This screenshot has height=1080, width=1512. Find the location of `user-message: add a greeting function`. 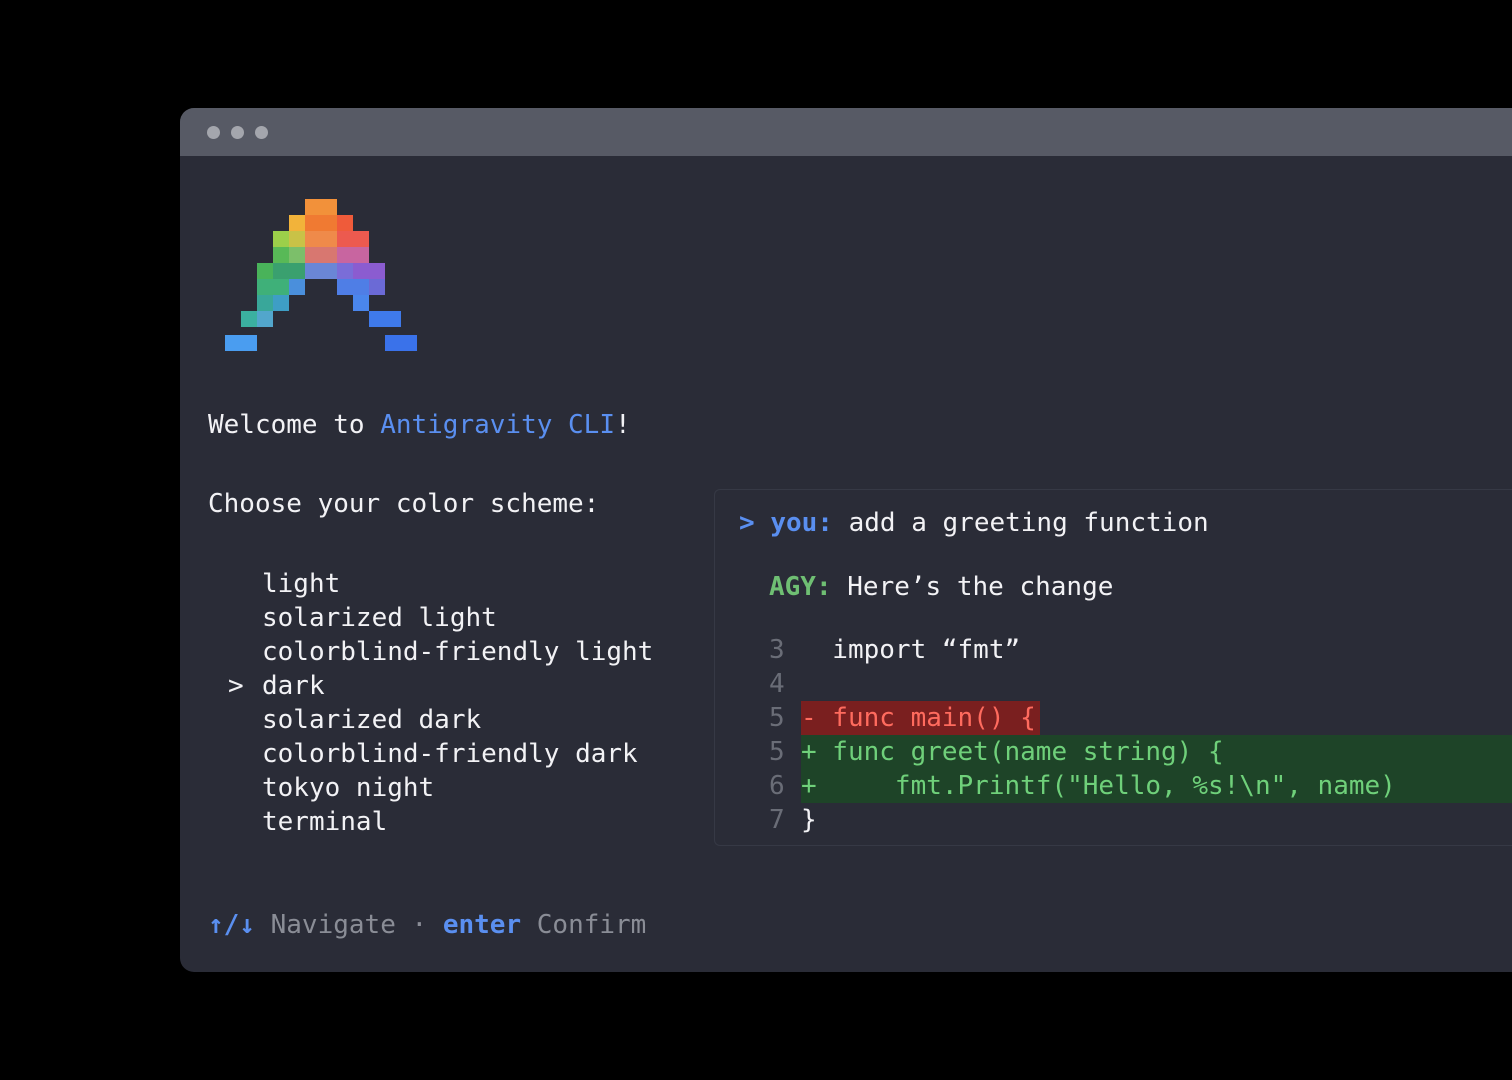

user-message: add a greeting function is located at coordinates (1028, 523).